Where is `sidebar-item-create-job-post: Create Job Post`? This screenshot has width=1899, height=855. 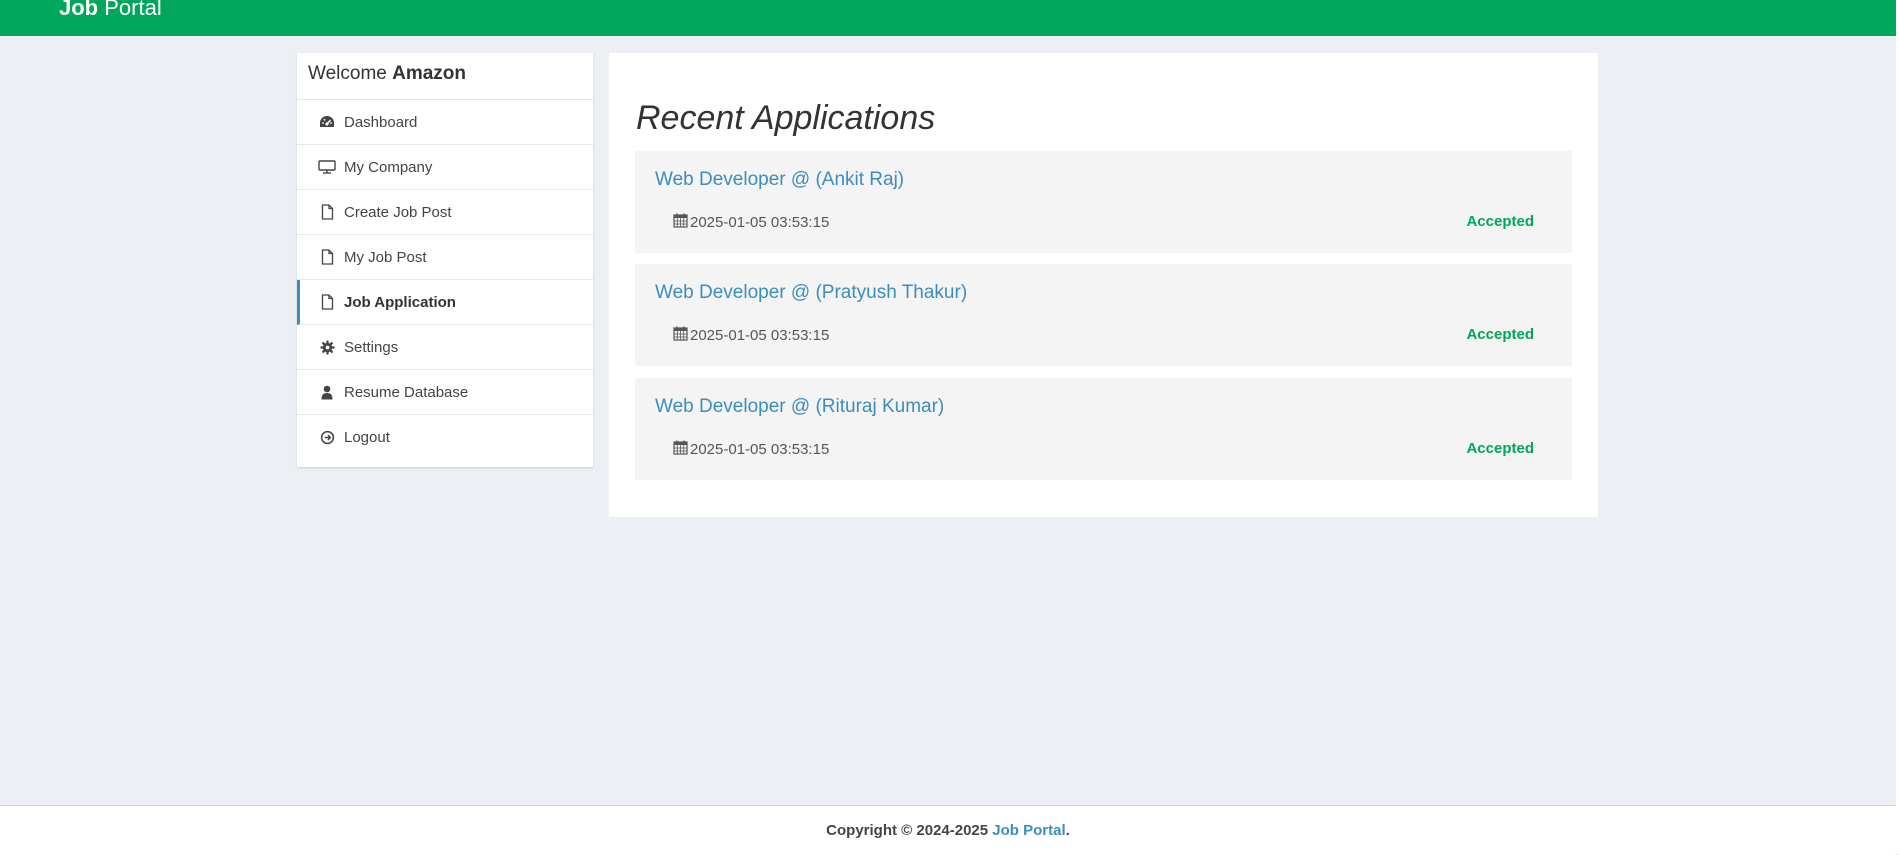 sidebar-item-create-job-post: Create Job Post is located at coordinates (445, 212).